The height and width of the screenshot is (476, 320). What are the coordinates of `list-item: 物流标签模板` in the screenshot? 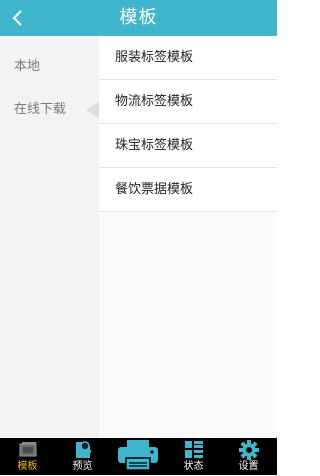 It's located at (188, 102).